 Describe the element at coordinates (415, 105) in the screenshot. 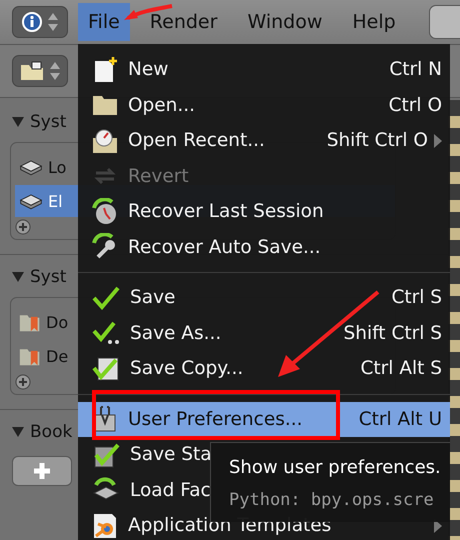

I see `shortcut: Ctrl O` at that location.